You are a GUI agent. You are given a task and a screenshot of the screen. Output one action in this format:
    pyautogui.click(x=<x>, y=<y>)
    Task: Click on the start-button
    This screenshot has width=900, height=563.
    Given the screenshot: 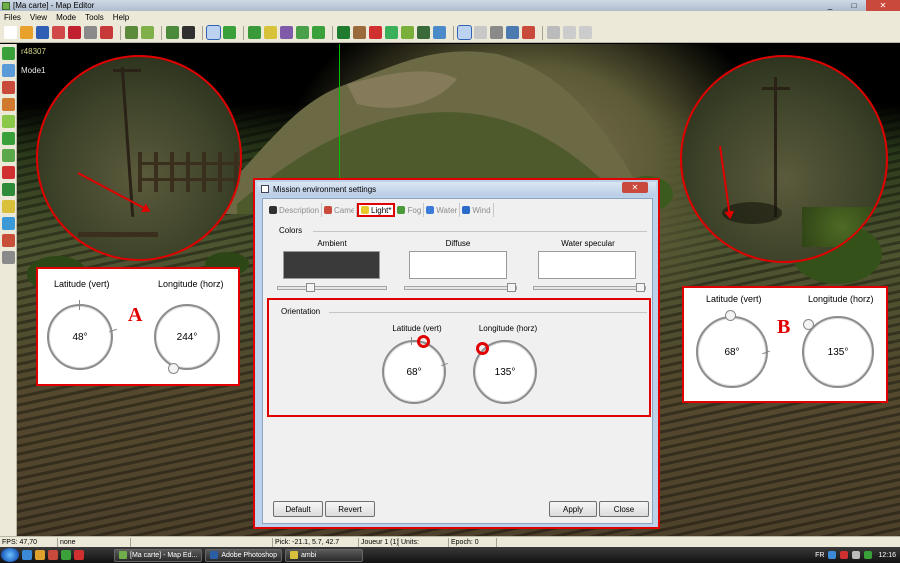 What is the action you would take?
    pyautogui.click(x=10, y=555)
    